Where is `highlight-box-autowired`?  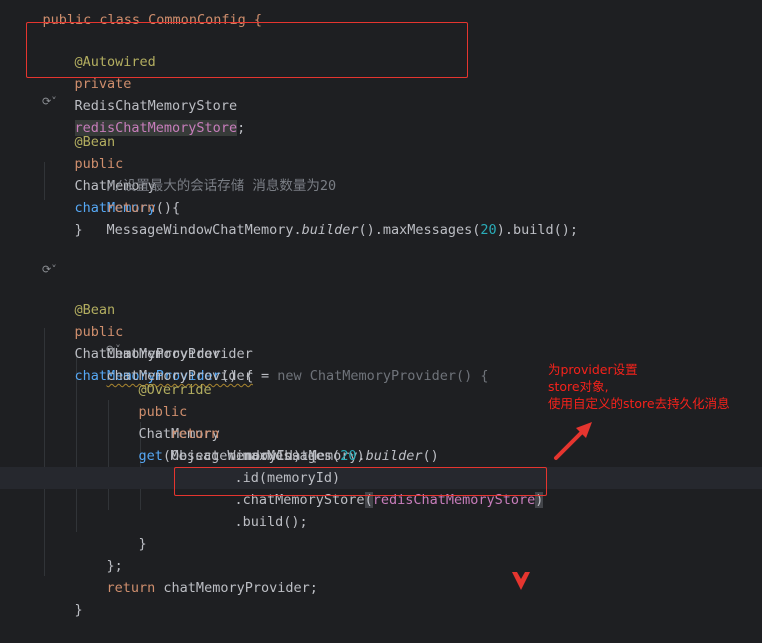
highlight-box-autowired is located at coordinates (247, 50).